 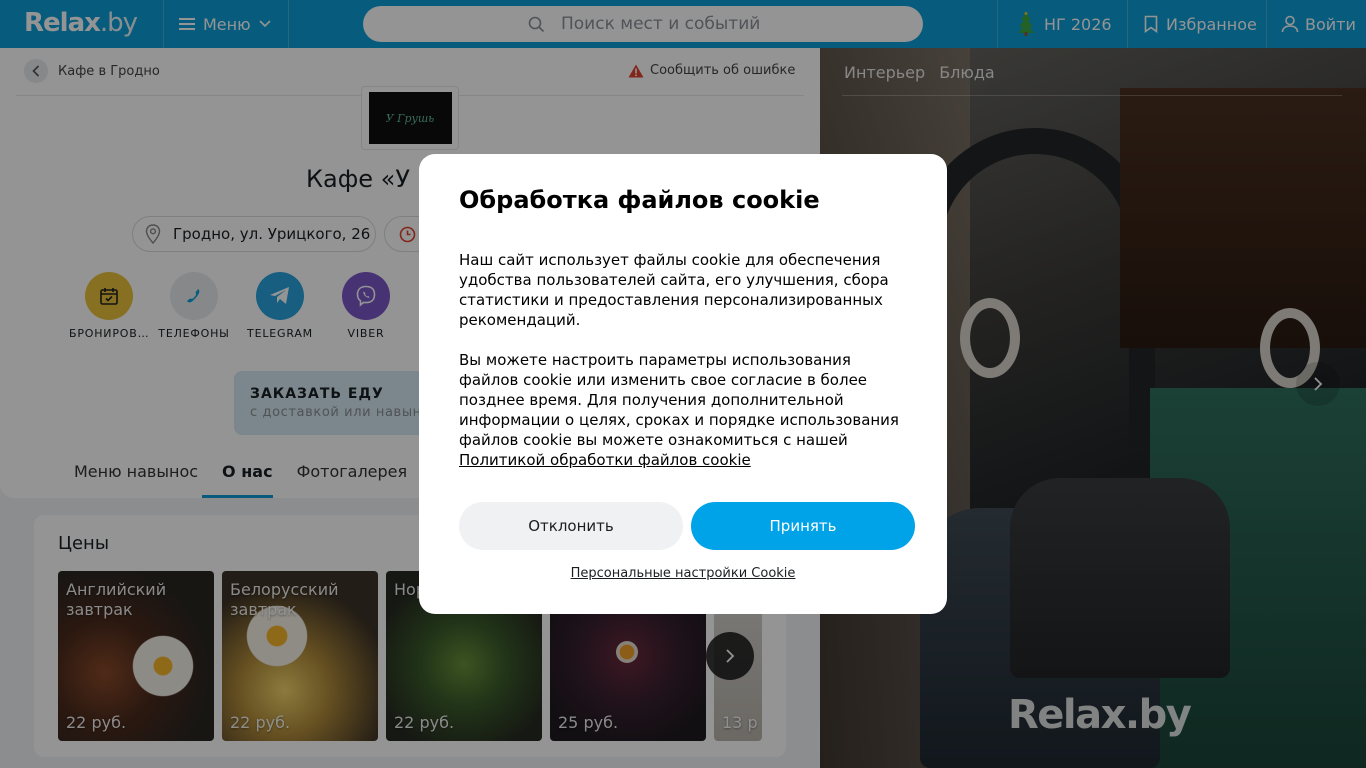 I want to click on accept-button: Принять, so click(x=803, y=526).